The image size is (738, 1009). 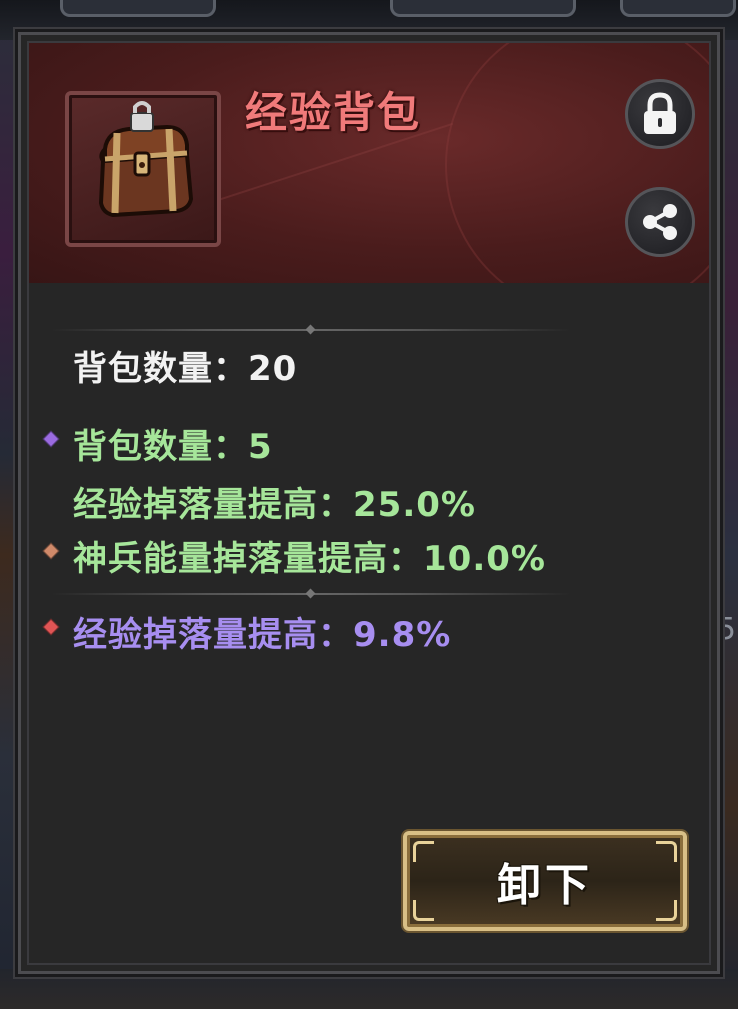 I want to click on lock-button, so click(x=660, y=114).